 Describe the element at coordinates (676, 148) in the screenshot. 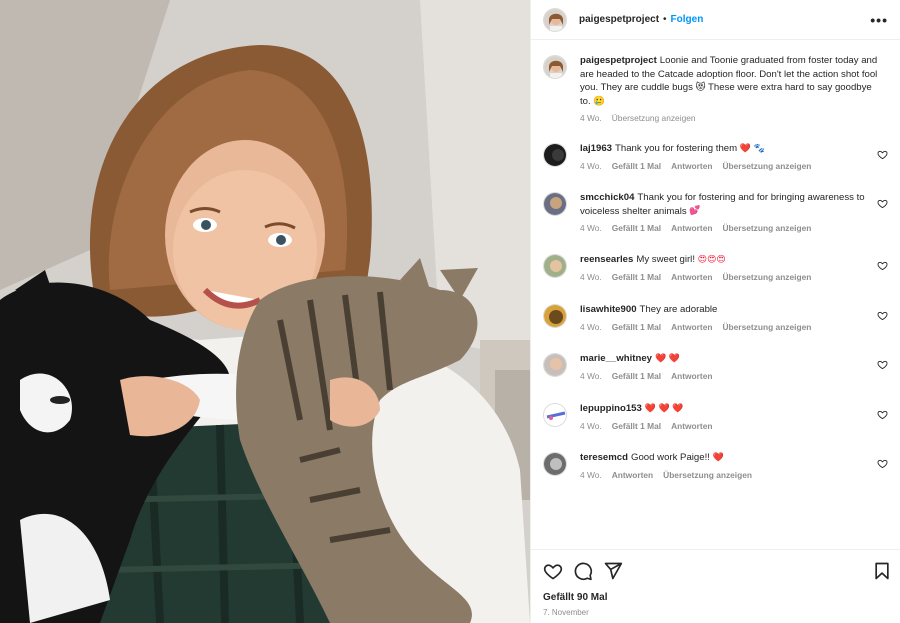

I see `comment-text: Thank you for fostering them` at that location.